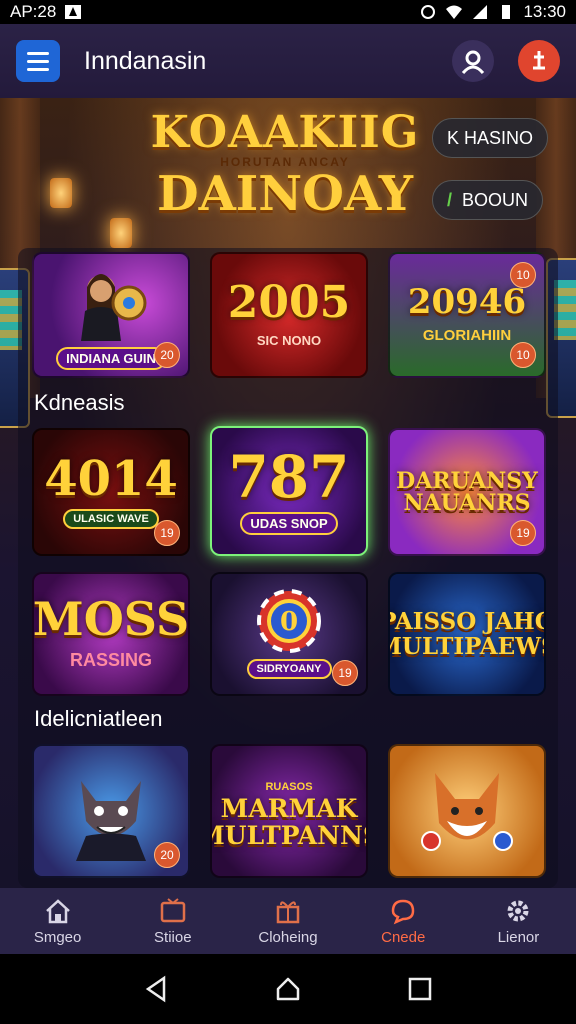  What do you see at coordinates (403, 911) in the screenshot?
I see `chat-icon` at bounding box center [403, 911].